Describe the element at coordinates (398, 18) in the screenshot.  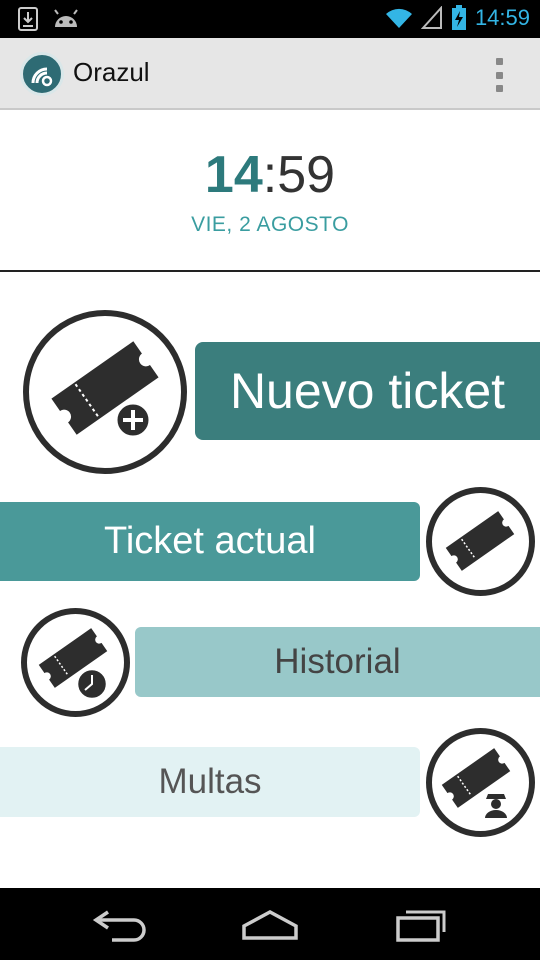
I see `wifi-icon` at that location.